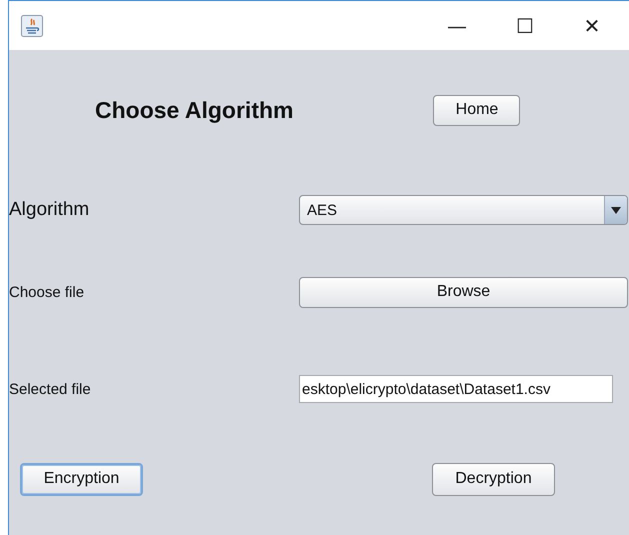 Image resolution: width=629 pixels, height=535 pixels. I want to click on selected-file-label: Selected file, so click(50, 389).